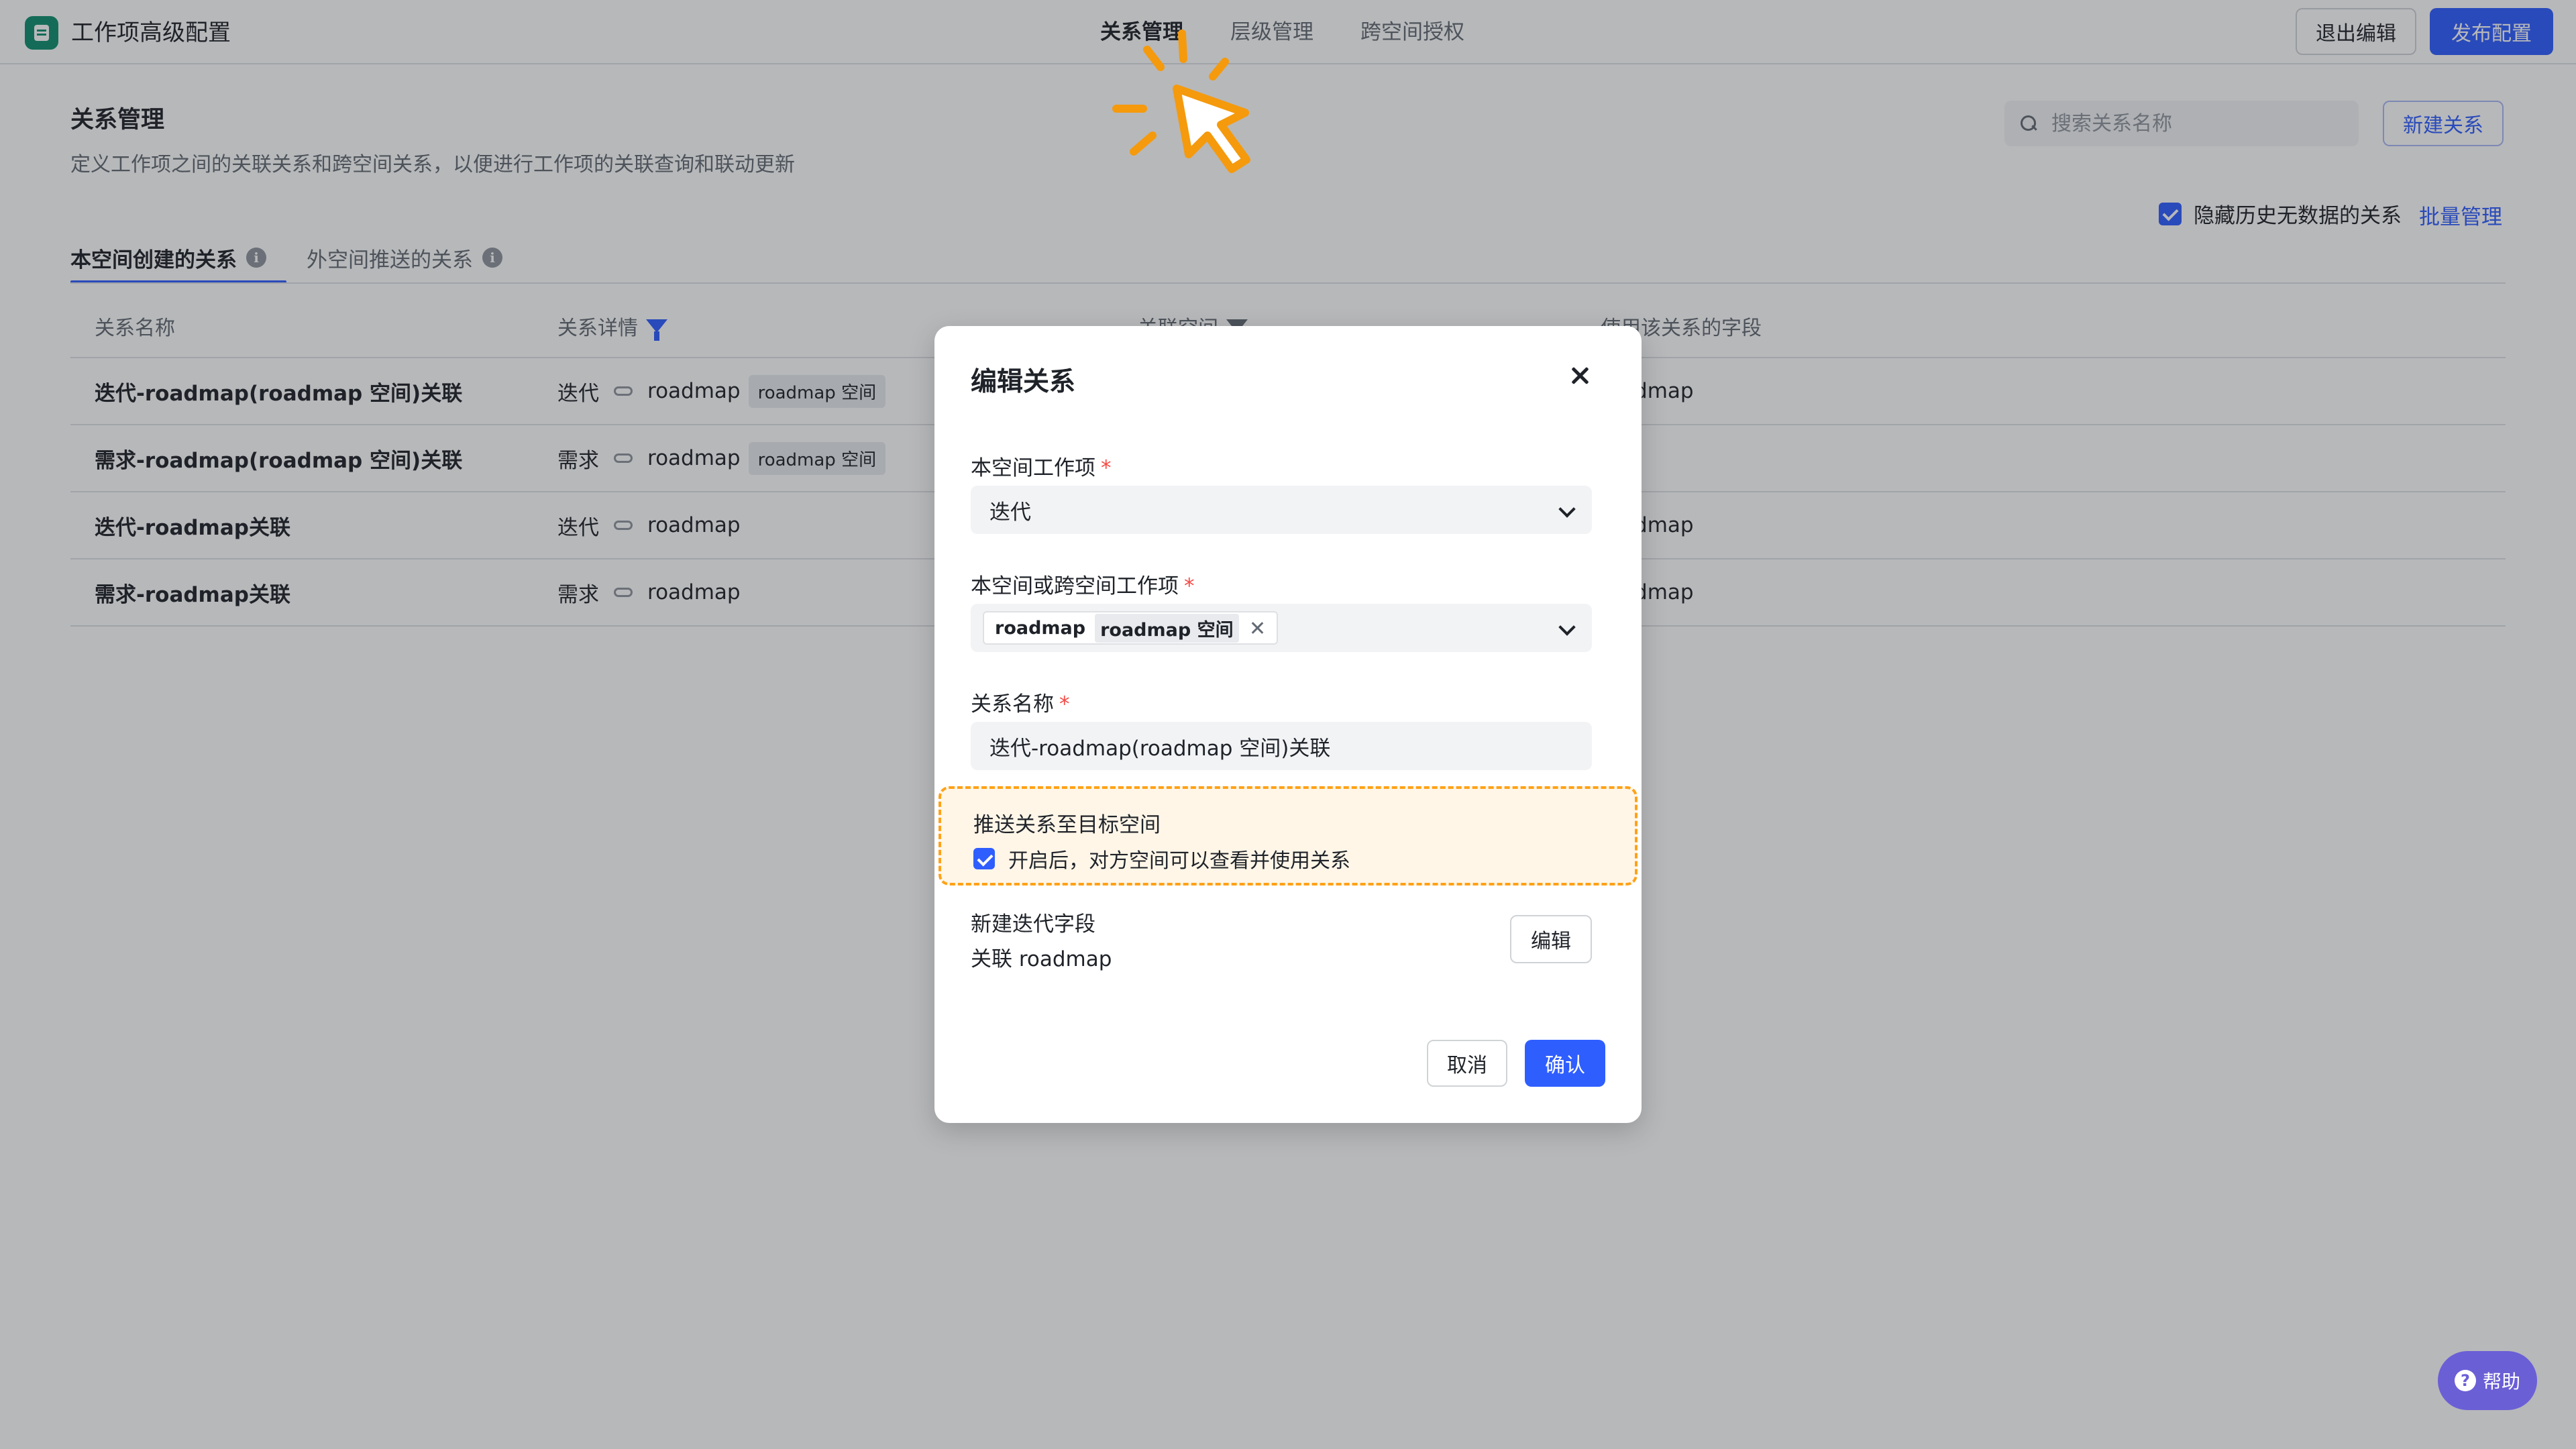 The height and width of the screenshot is (1449, 2576). I want to click on relation-name-input: 迭代-roadmap(roadmap 空间)关联, so click(1281, 746).